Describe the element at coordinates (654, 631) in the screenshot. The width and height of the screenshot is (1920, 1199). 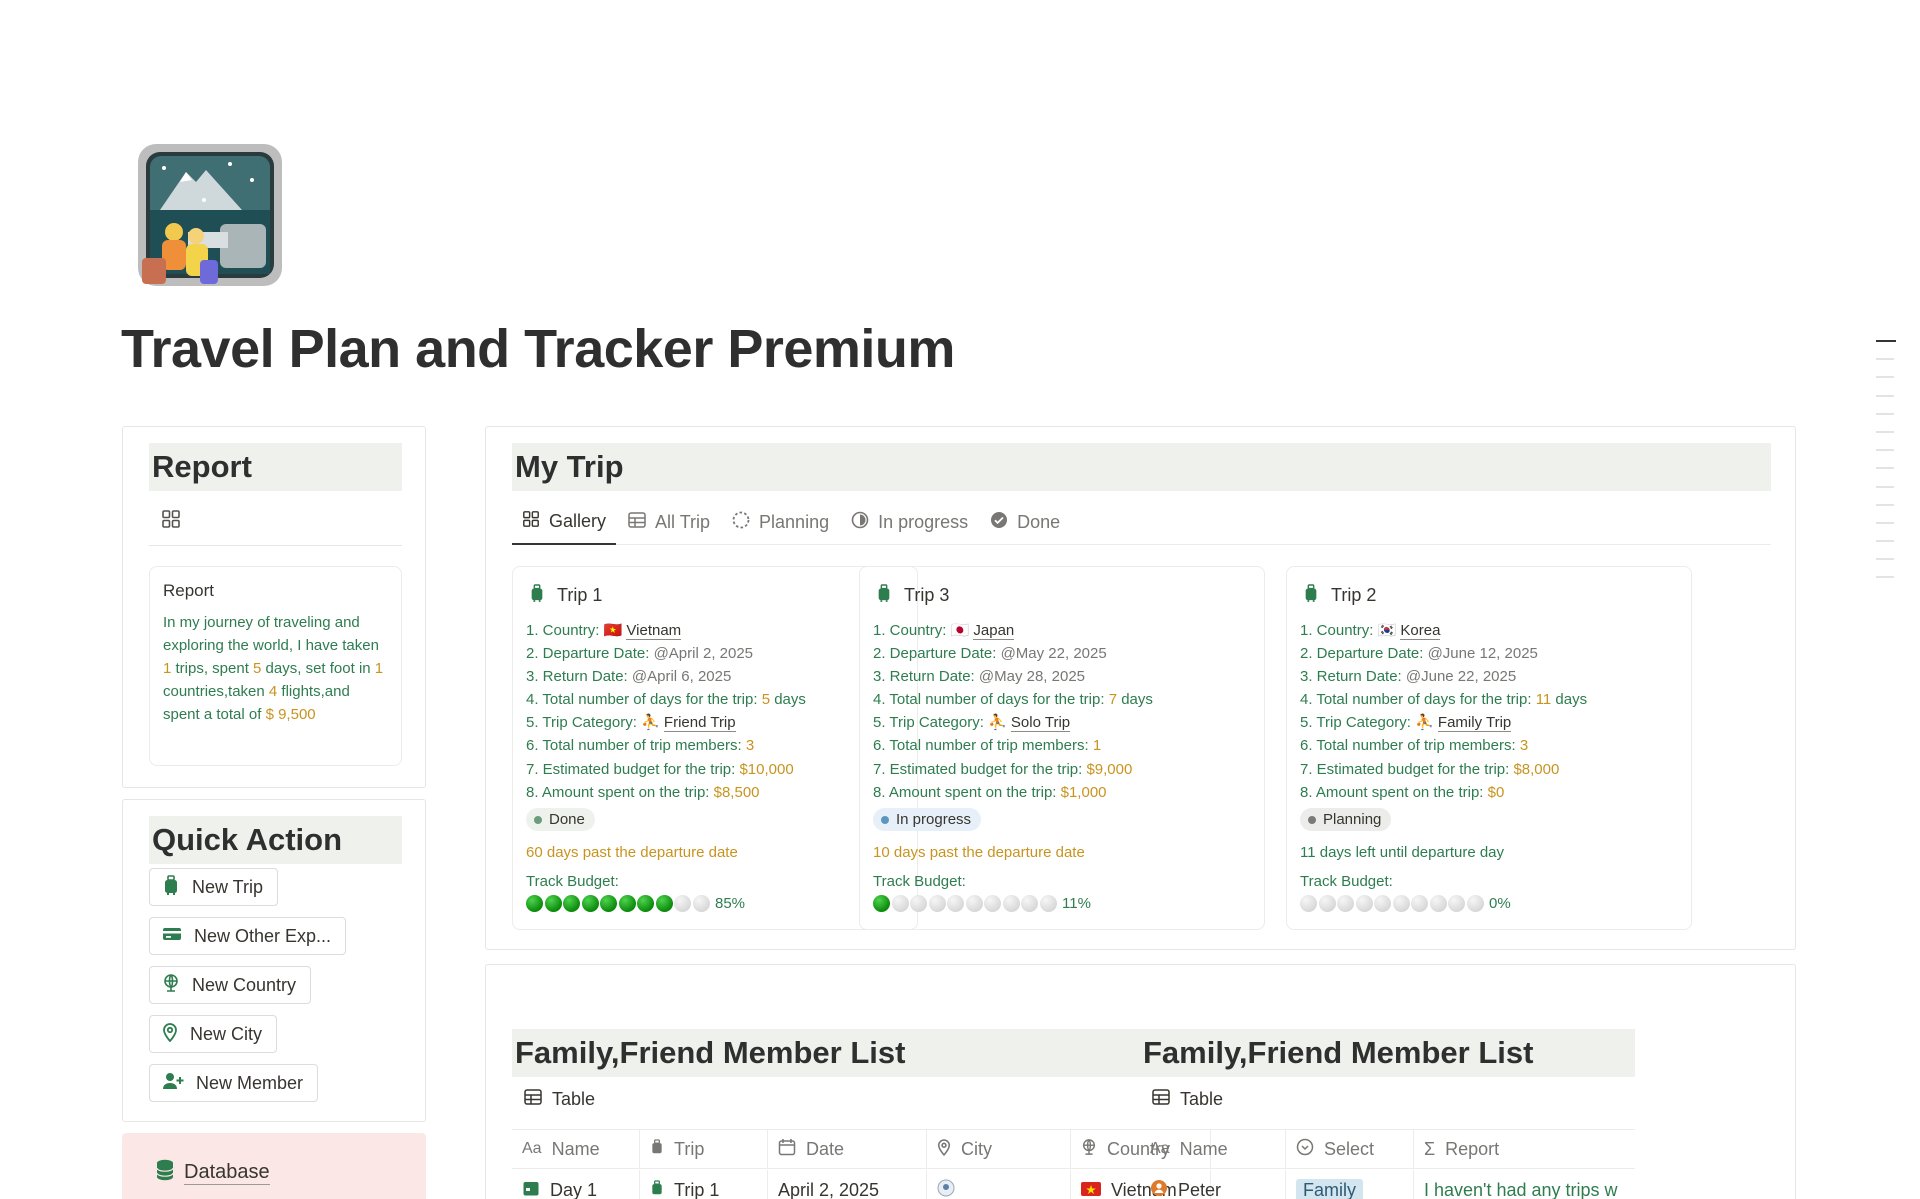
I see `trip-country-link: Vietnam` at that location.